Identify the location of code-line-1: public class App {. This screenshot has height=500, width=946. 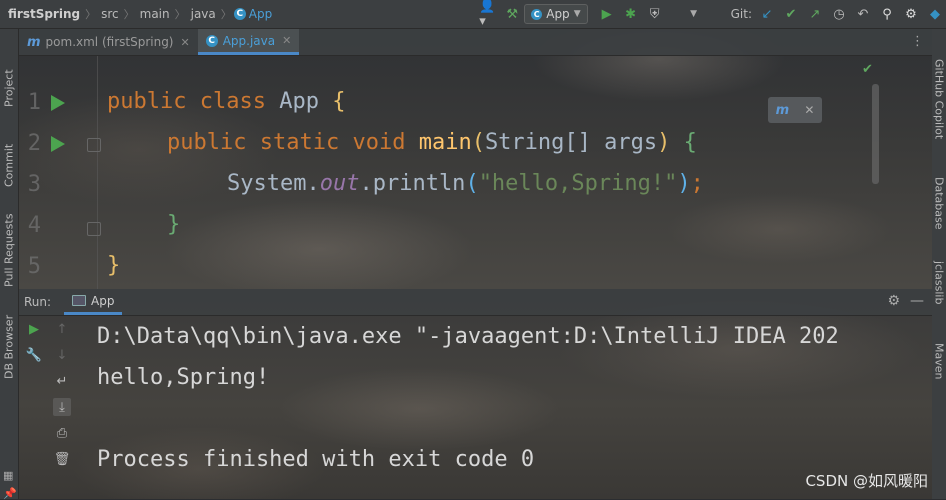
(226, 101).